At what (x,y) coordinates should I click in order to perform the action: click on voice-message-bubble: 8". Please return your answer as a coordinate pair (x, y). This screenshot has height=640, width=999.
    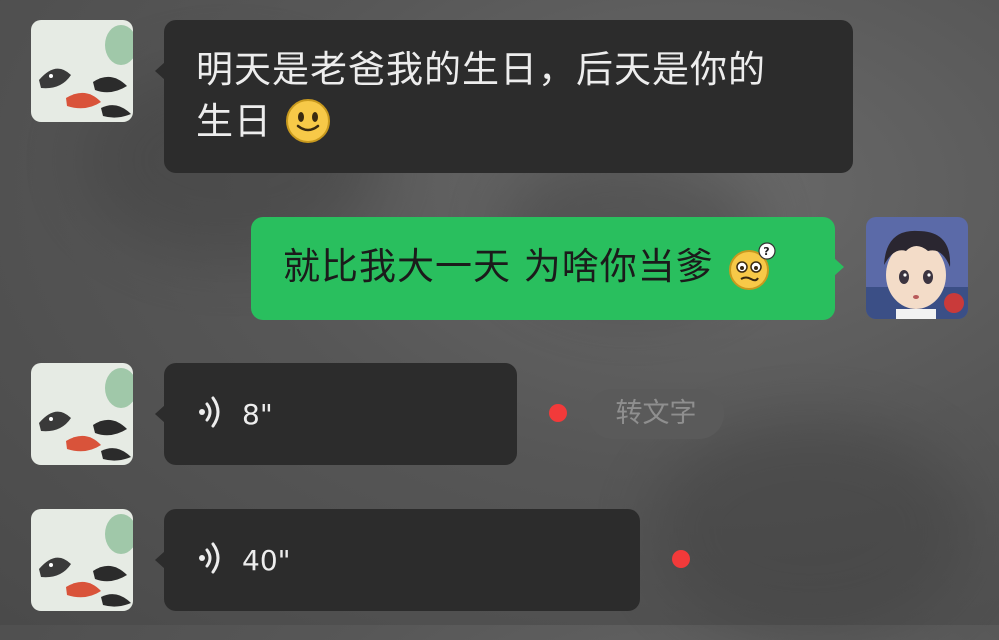
    Looking at the image, I should click on (336, 414).